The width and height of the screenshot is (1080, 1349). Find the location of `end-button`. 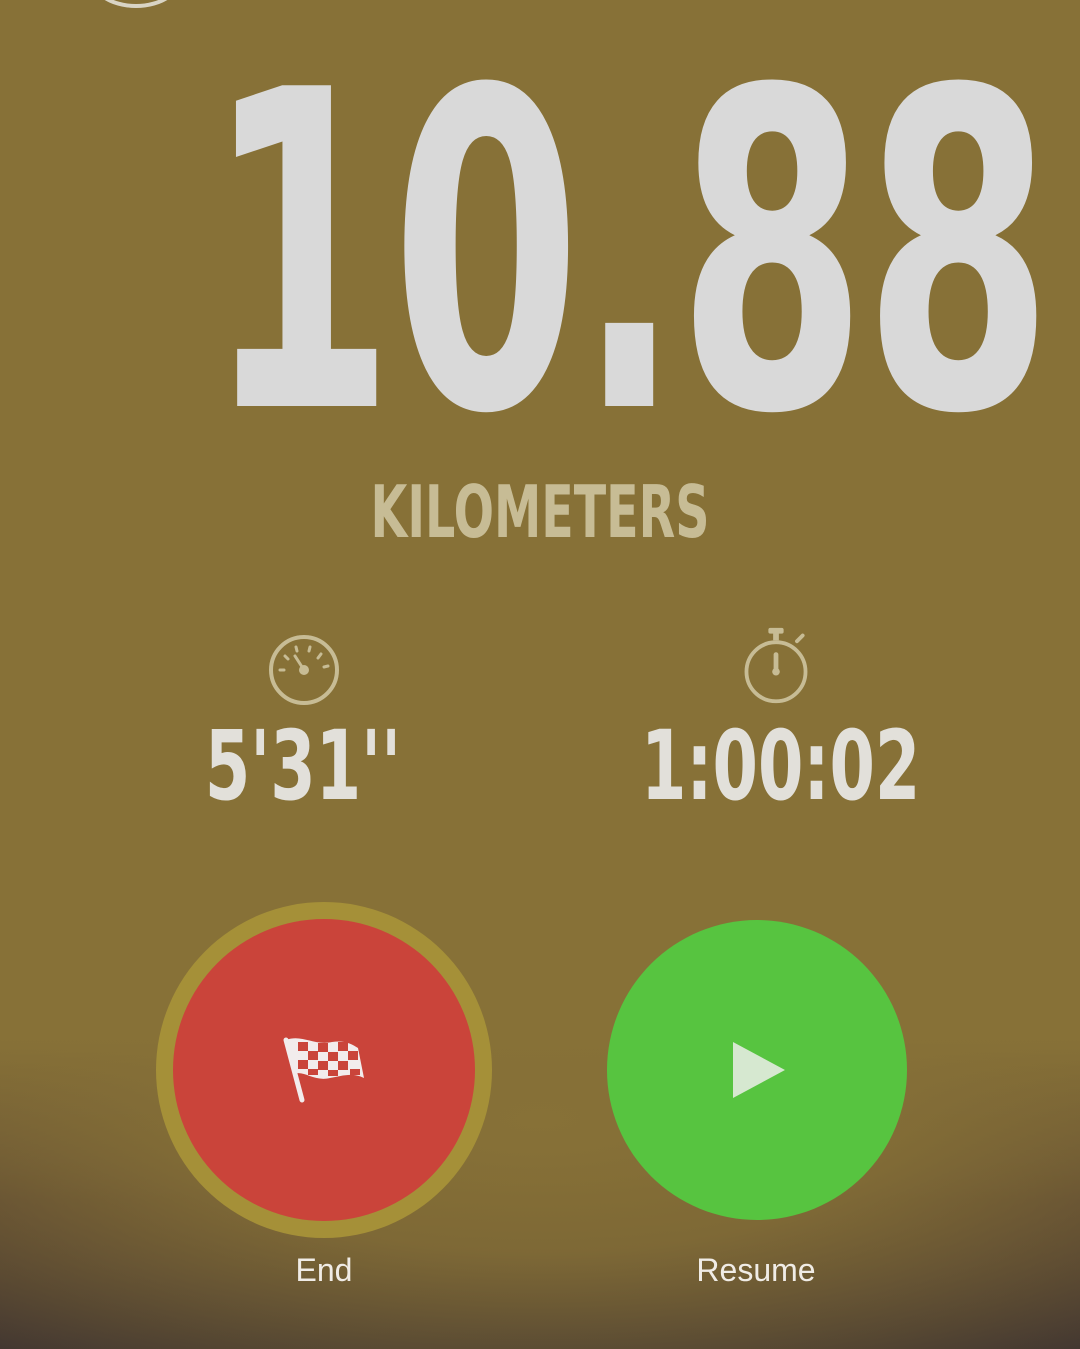

end-button is located at coordinates (324, 1070).